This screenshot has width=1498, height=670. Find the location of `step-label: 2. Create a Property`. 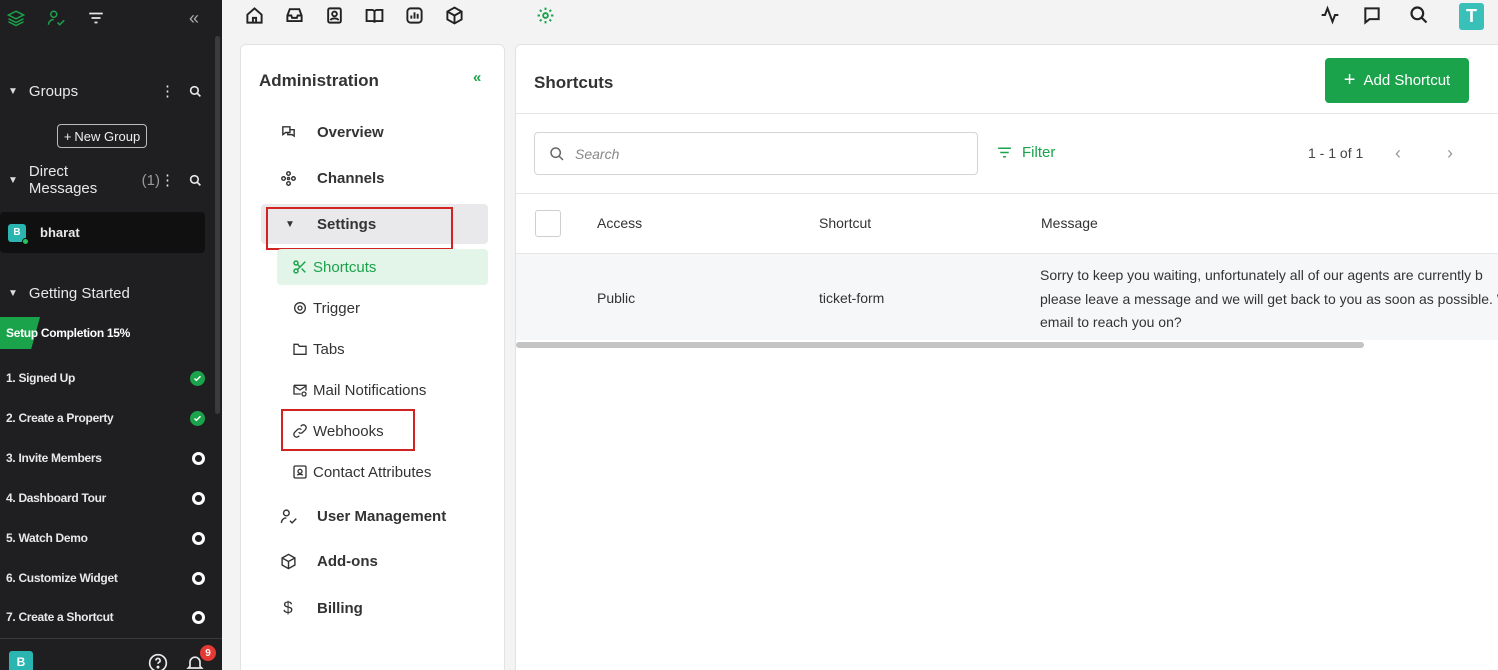

step-label: 2. Create a Property is located at coordinates (60, 418).